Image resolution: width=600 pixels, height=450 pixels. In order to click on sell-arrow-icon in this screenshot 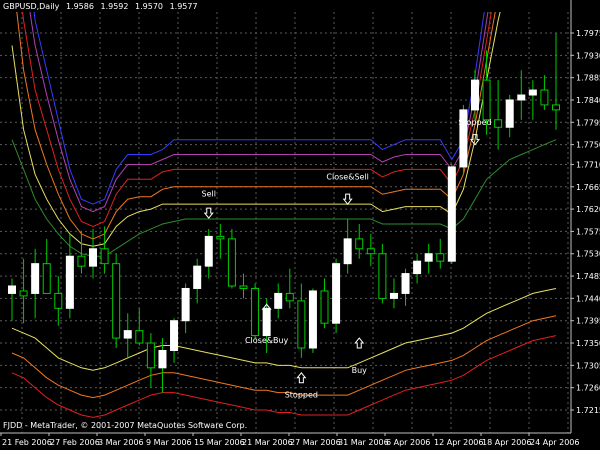, I will do `click(347, 199)`.